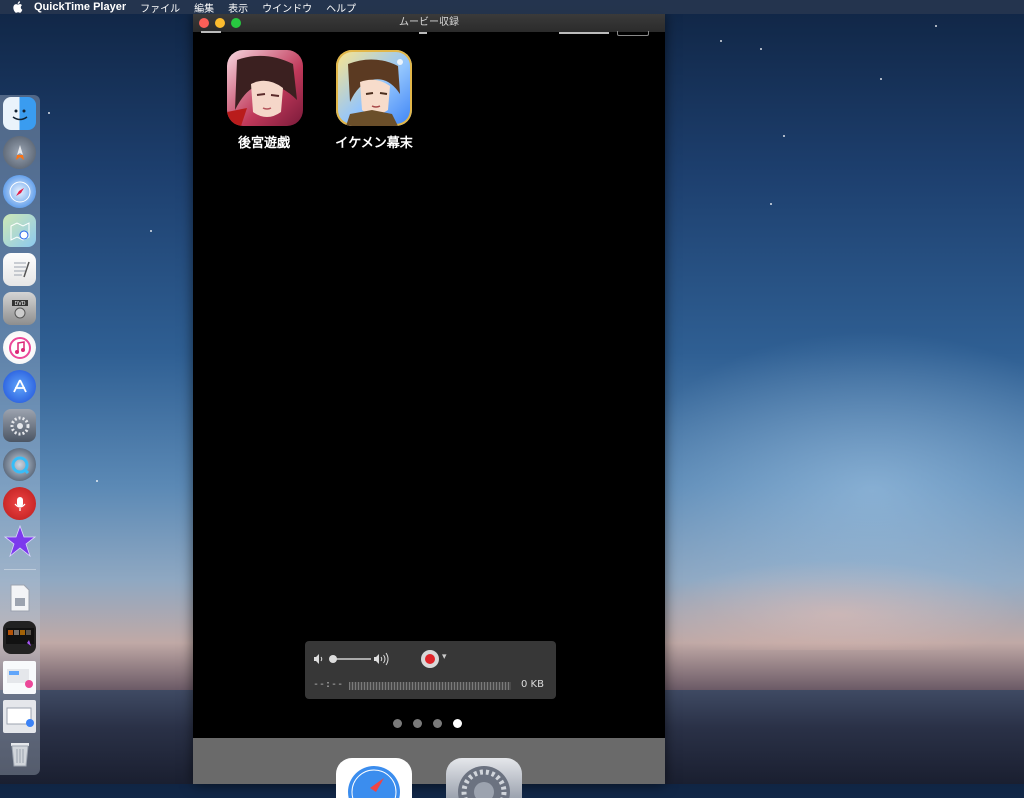 Image resolution: width=1024 pixels, height=798 pixels. Describe the element at coordinates (19, 637) in the screenshot. I see `downloads-stack-icon` at that location.